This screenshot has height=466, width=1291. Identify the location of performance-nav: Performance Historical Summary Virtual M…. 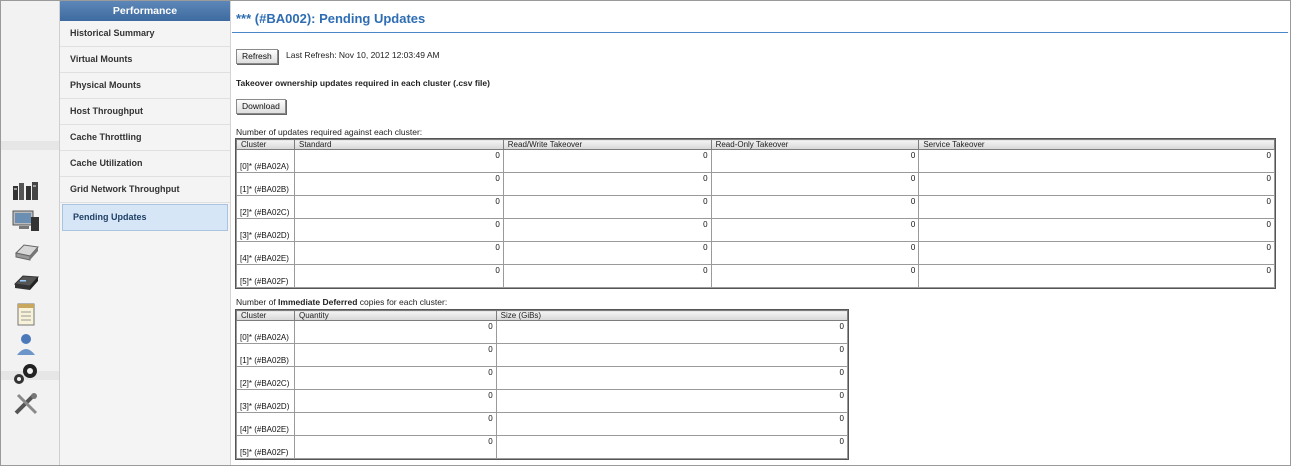
(145, 233).